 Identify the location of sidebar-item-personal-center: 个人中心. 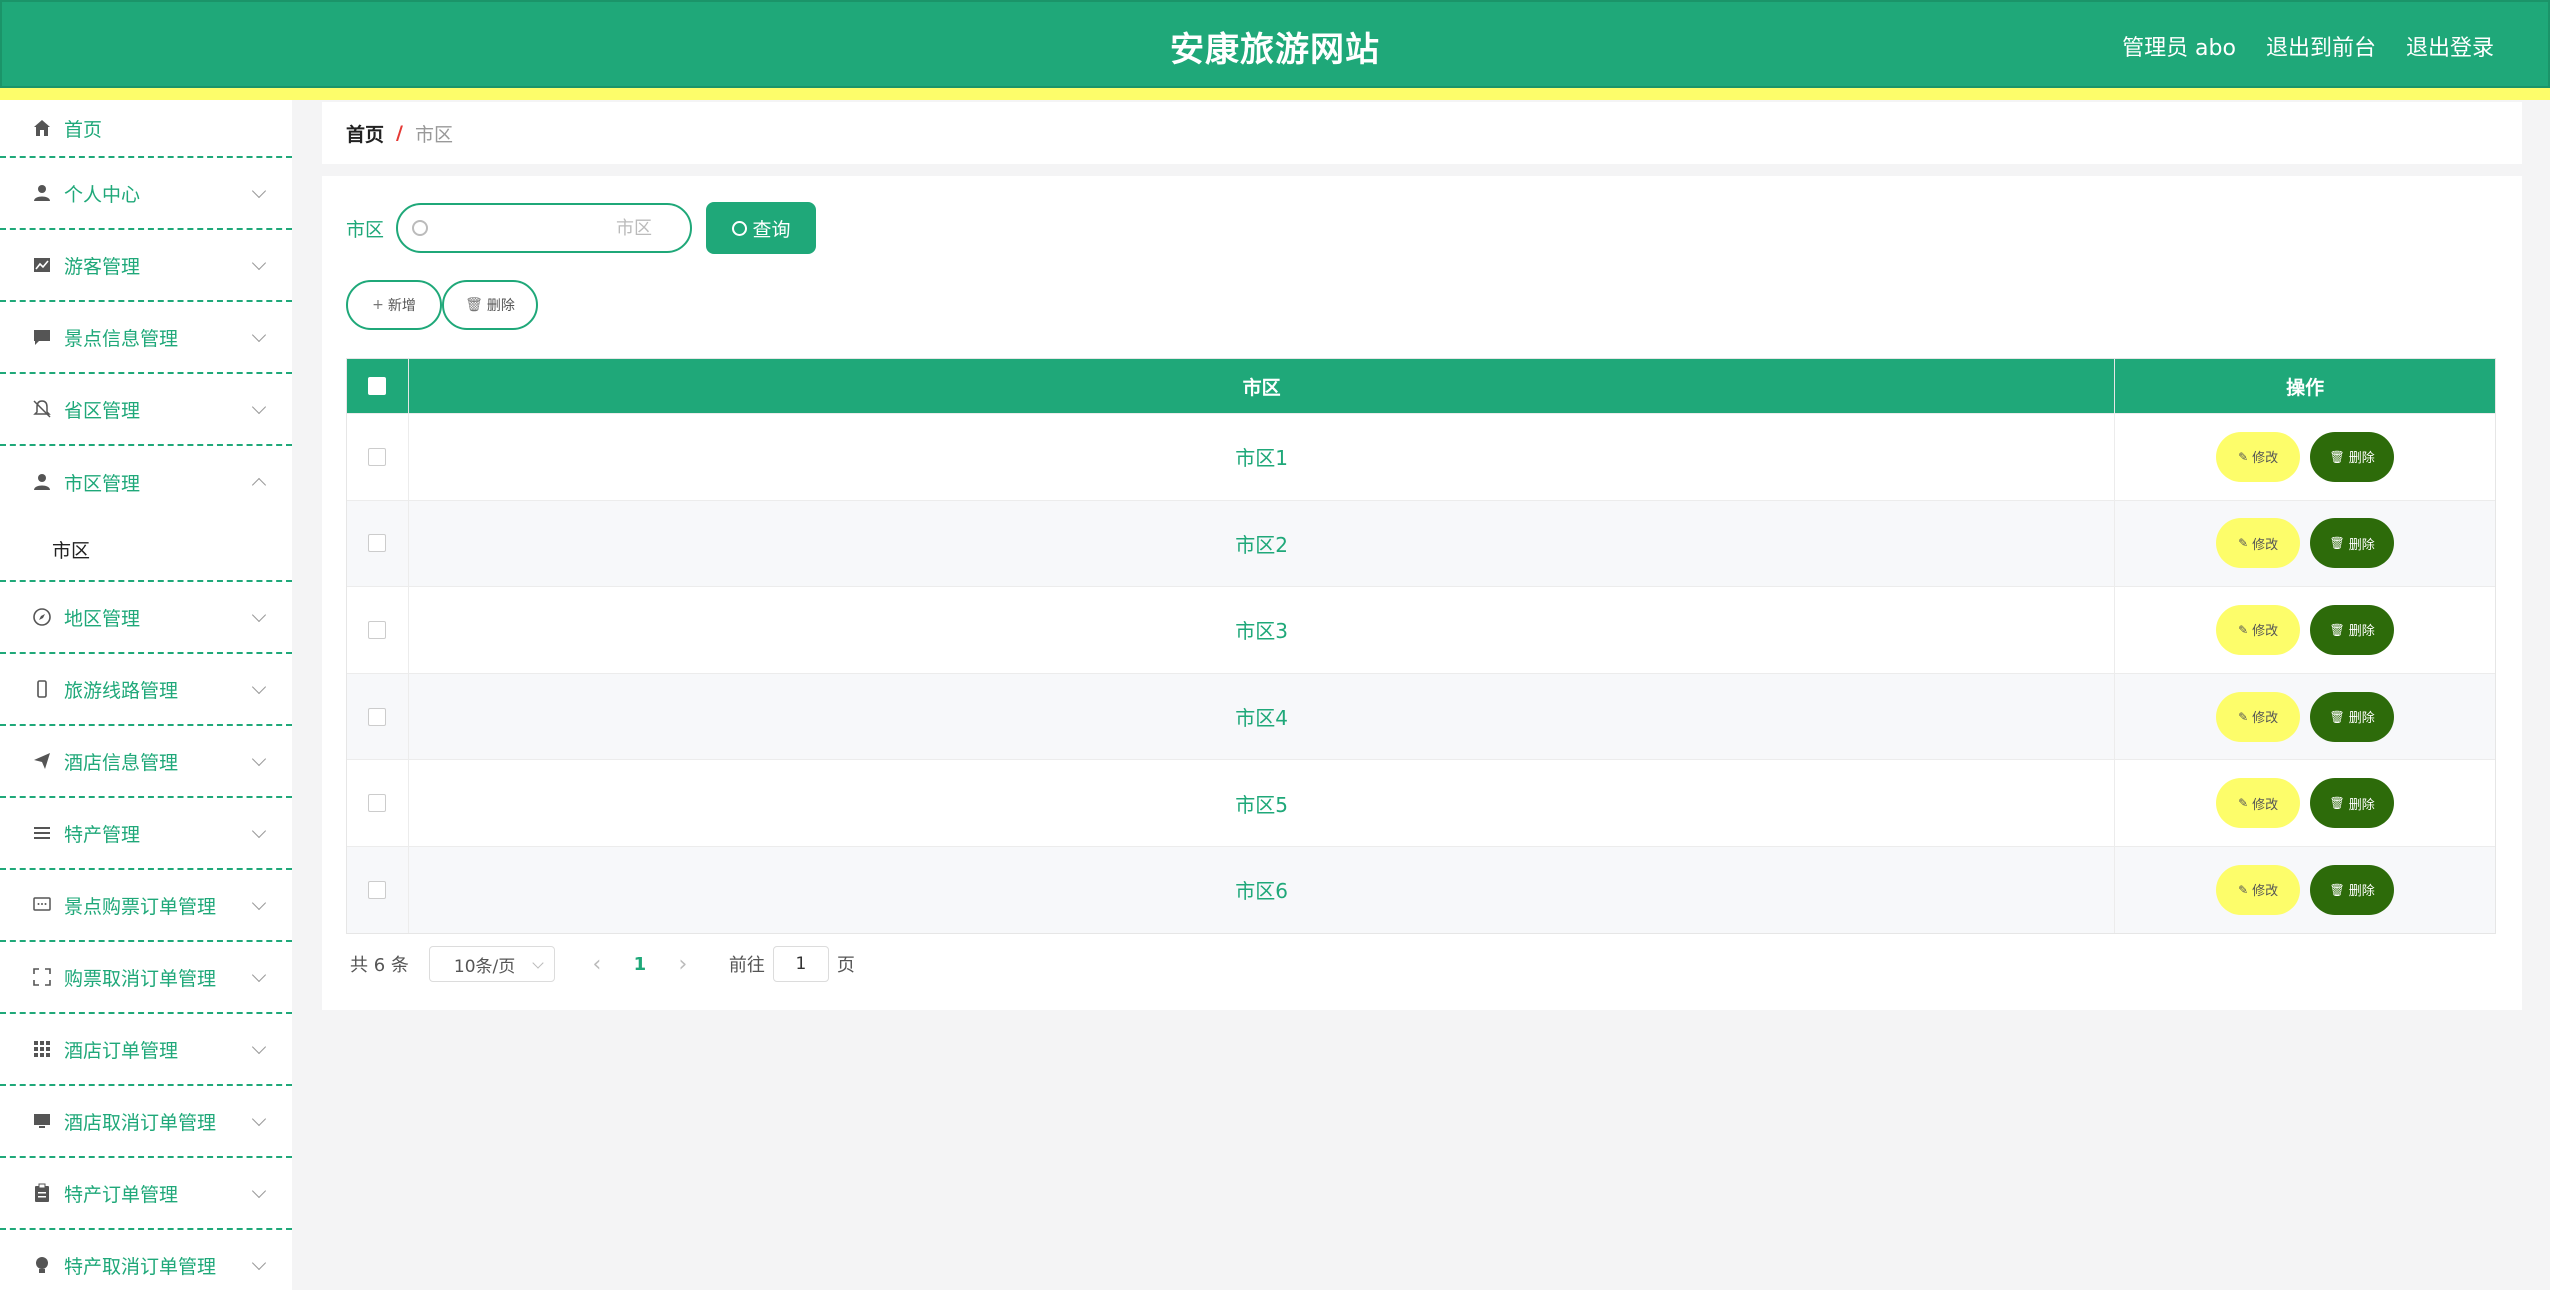
(146, 194).